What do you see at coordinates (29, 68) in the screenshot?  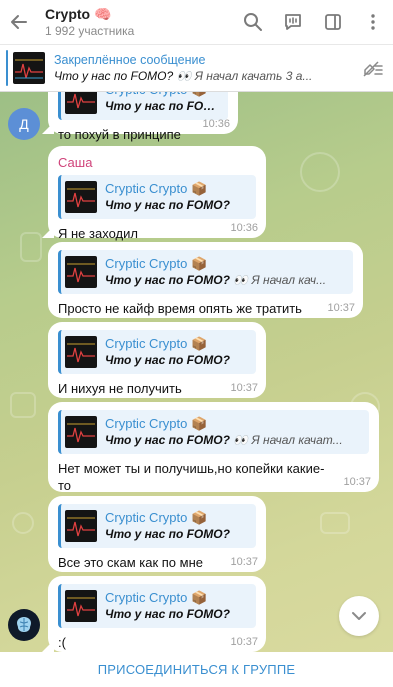 I see `pinned-thumbnail` at bounding box center [29, 68].